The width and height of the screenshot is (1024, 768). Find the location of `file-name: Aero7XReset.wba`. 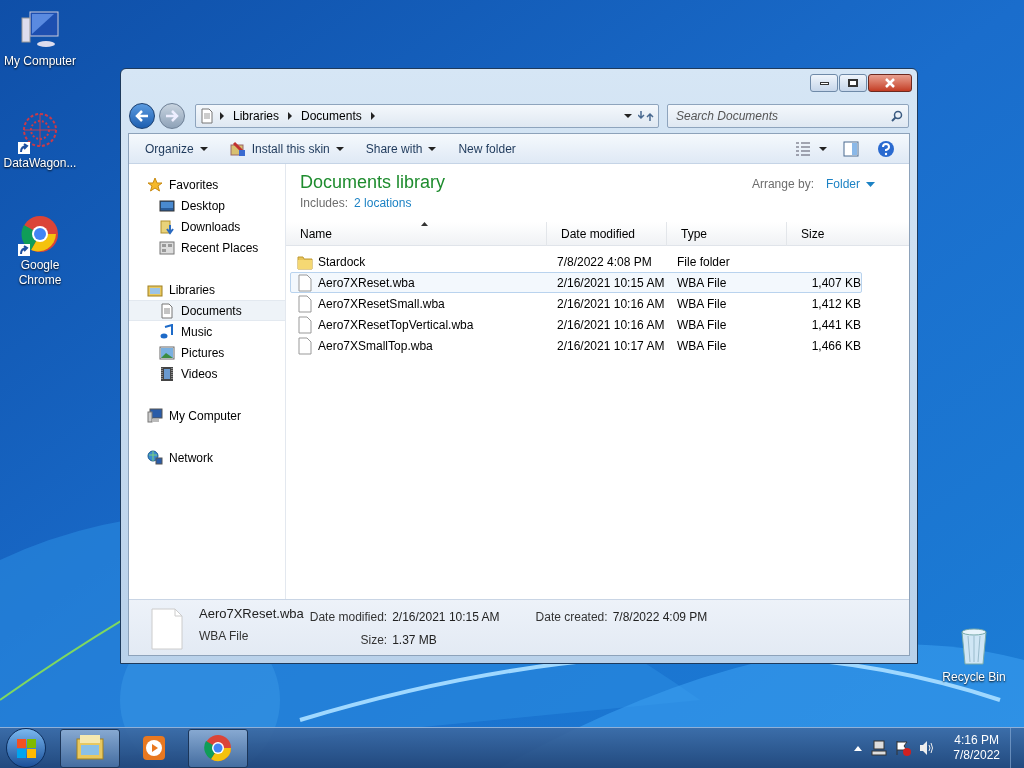

file-name: Aero7XReset.wba is located at coordinates (366, 283).